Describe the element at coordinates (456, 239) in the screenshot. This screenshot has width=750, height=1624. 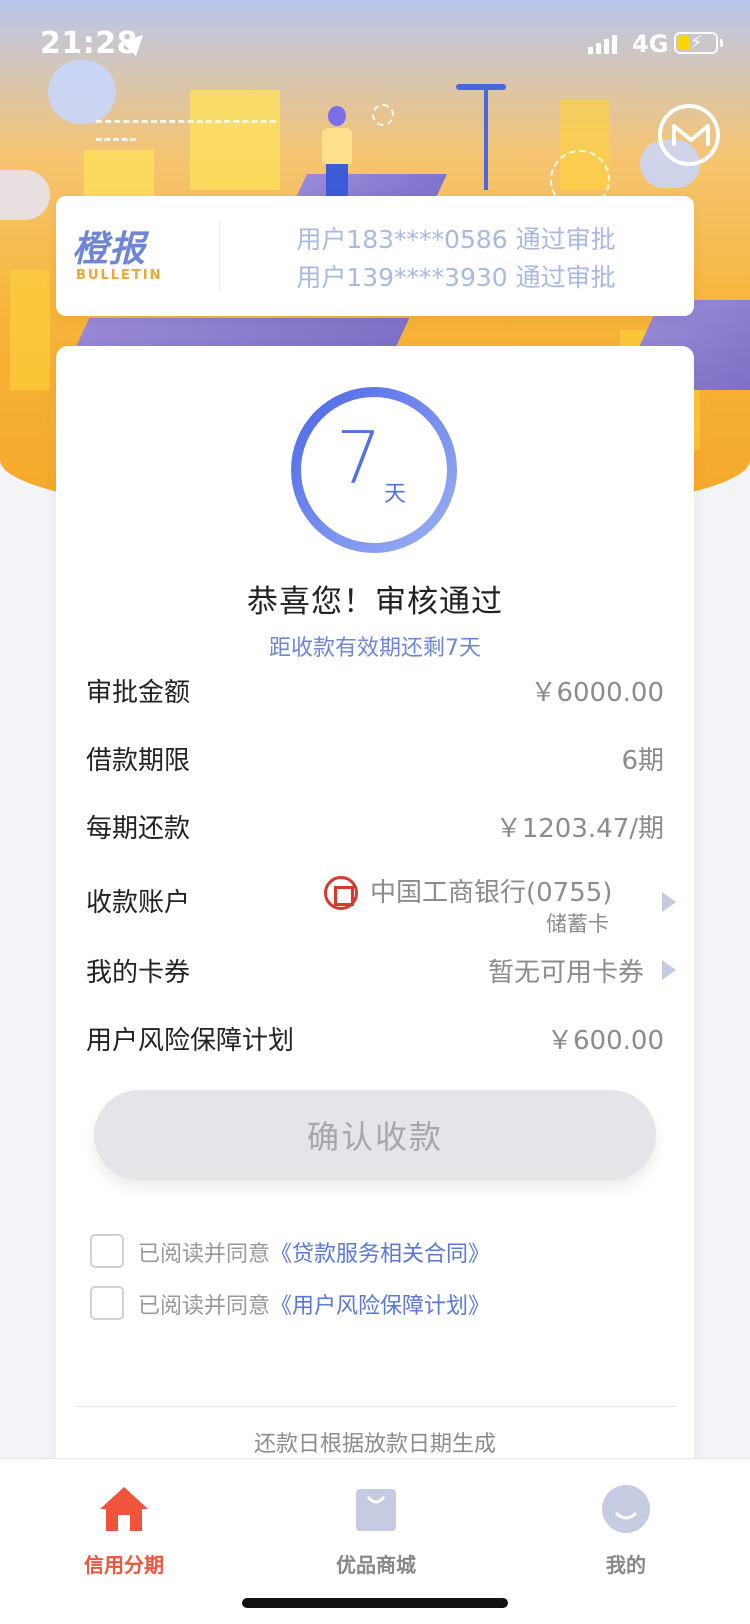
I see `bulletin-line: 用户183****0586 通过审批` at that location.